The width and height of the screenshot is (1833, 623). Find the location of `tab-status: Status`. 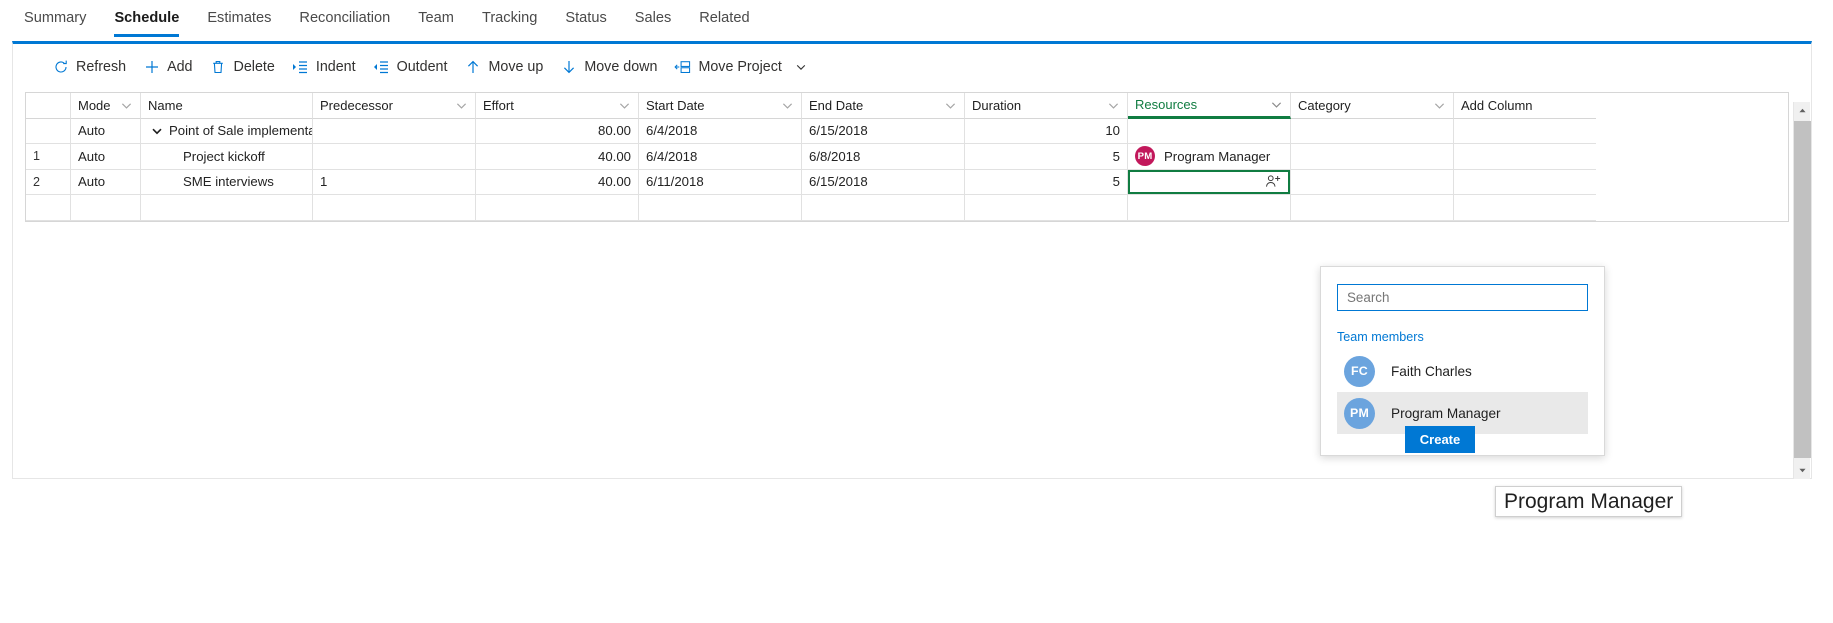

tab-status: Status is located at coordinates (585, 20).